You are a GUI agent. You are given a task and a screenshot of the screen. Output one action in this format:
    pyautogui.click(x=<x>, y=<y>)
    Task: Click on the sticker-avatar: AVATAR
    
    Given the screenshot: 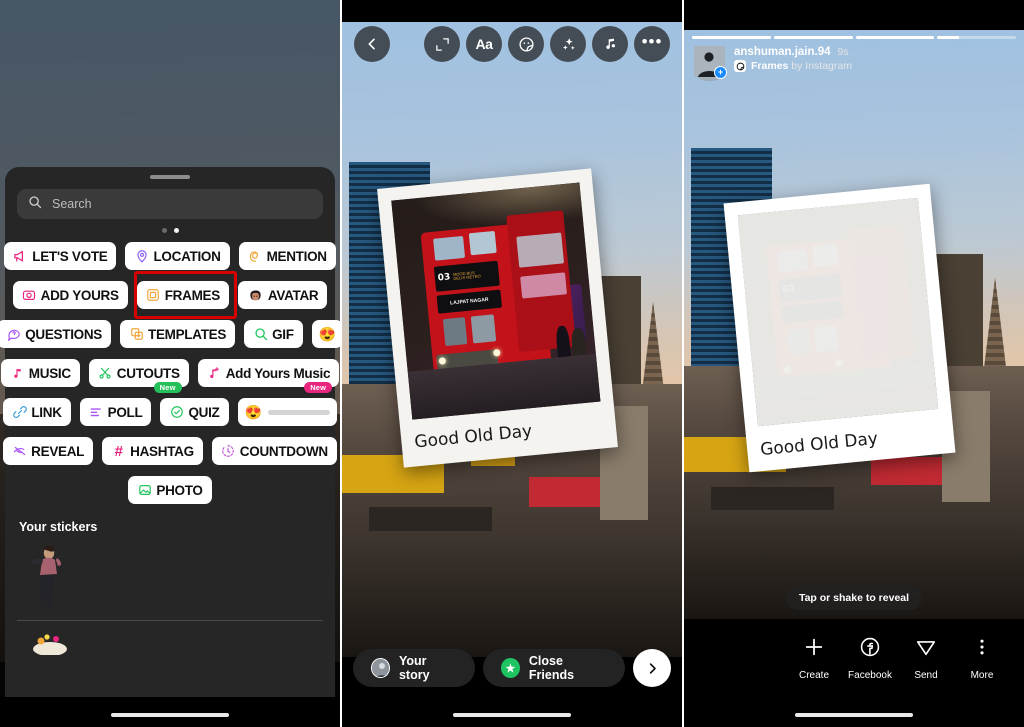 What is the action you would take?
    pyautogui.click(x=282, y=295)
    